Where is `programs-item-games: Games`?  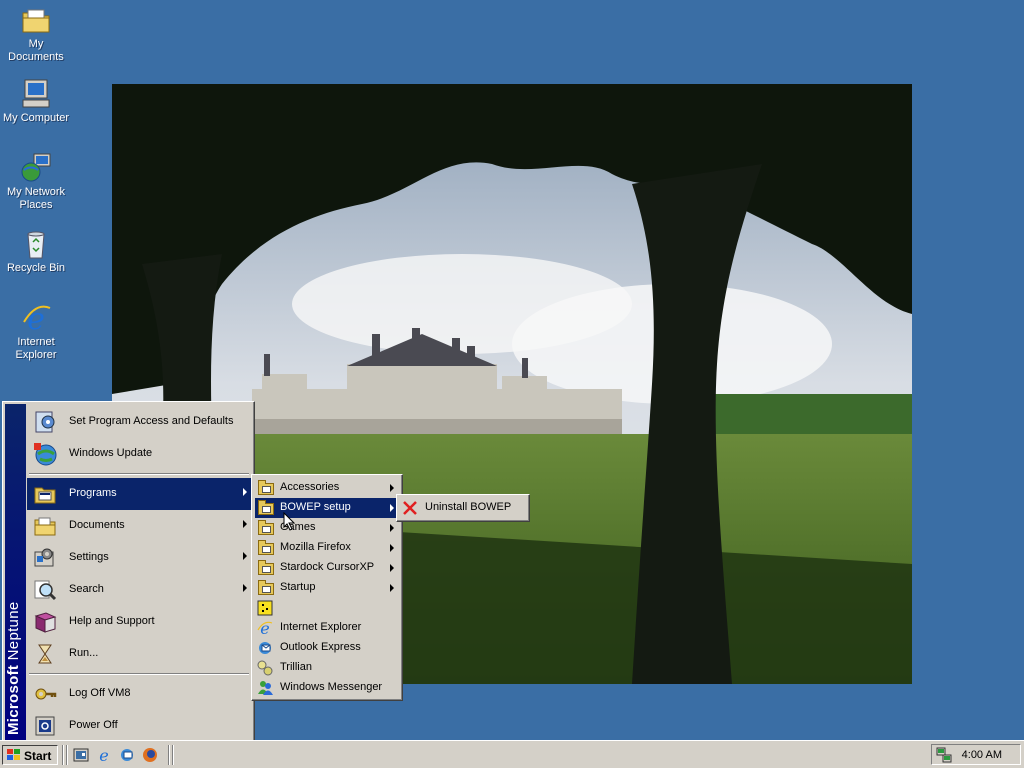 programs-item-games: Games is located at coordinates (327, 528).